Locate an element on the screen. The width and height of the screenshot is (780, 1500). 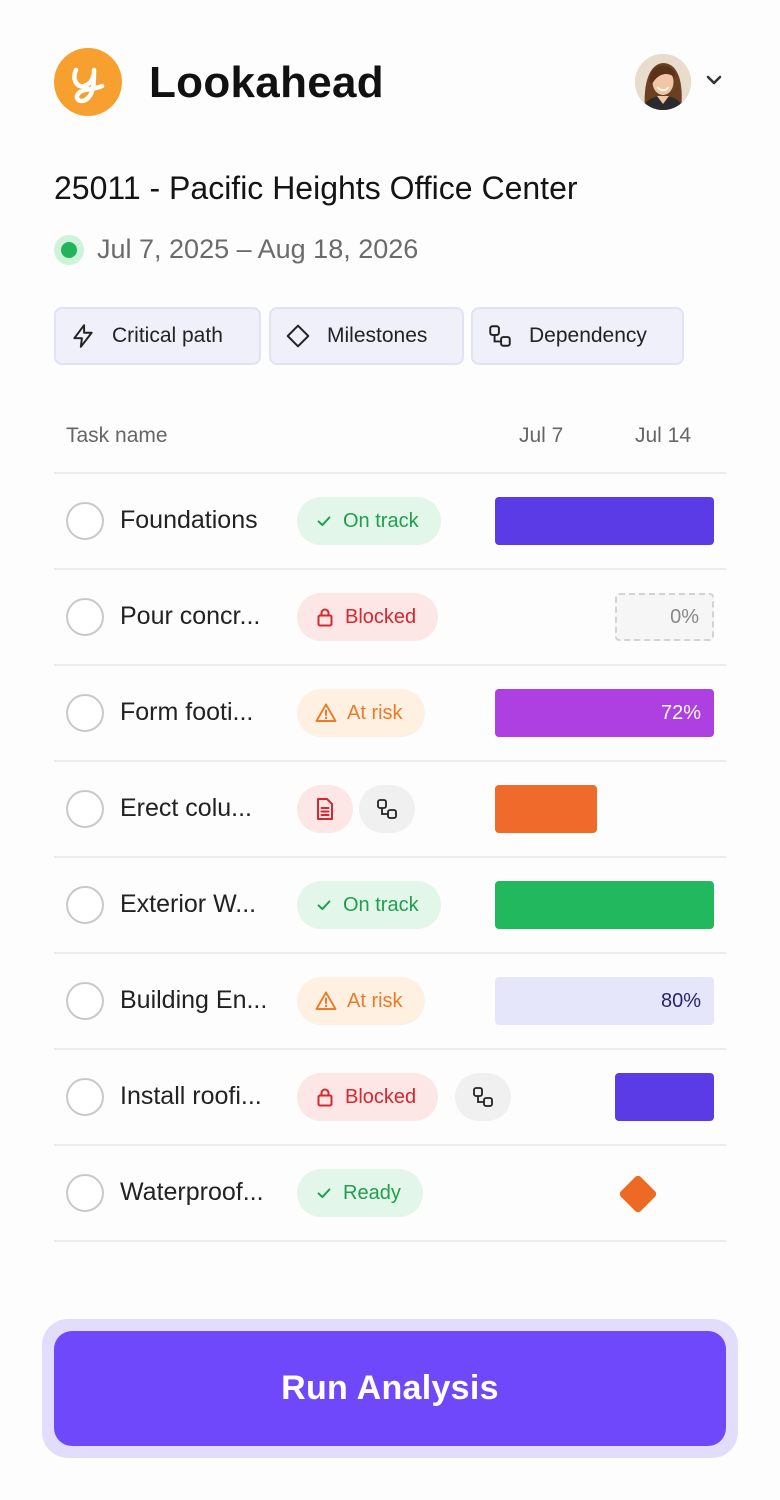
app-title: Lookahead is located at coordinates (266, 82).